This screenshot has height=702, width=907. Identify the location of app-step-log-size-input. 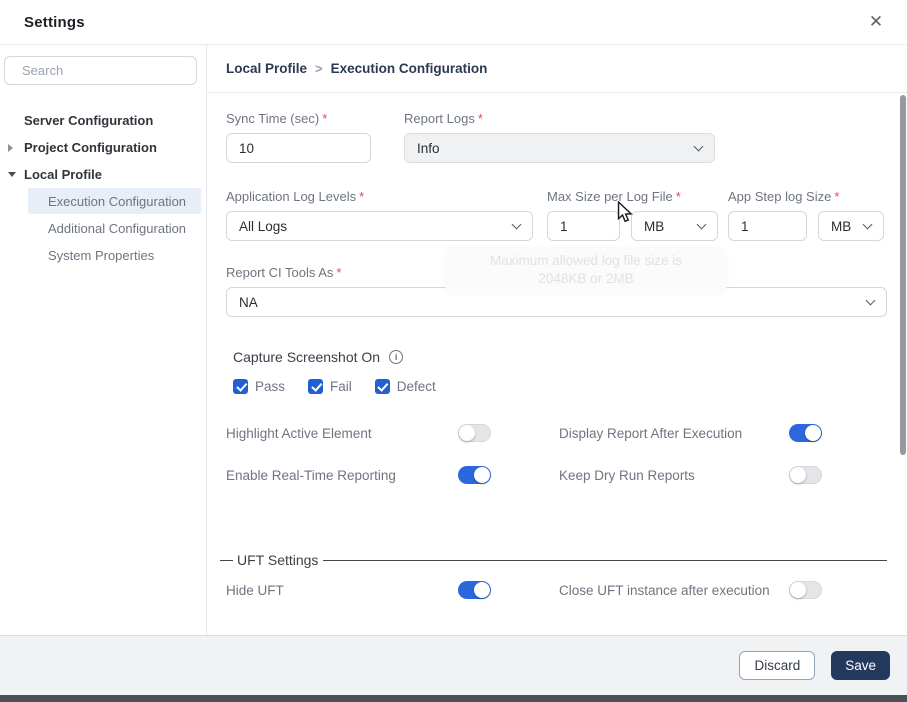
(767, 226).